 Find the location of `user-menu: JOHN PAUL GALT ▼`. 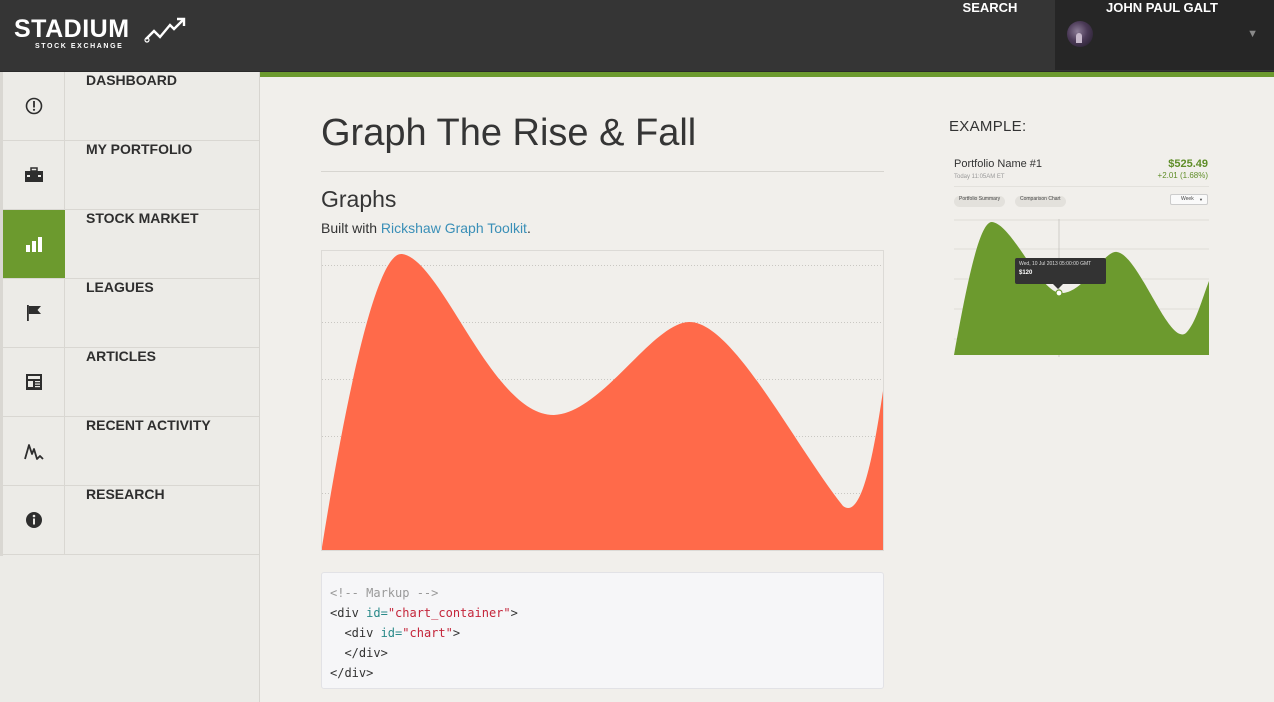

user-menu: JOHN PAUL GALT ▼ is located at coordinates (1164, 35).